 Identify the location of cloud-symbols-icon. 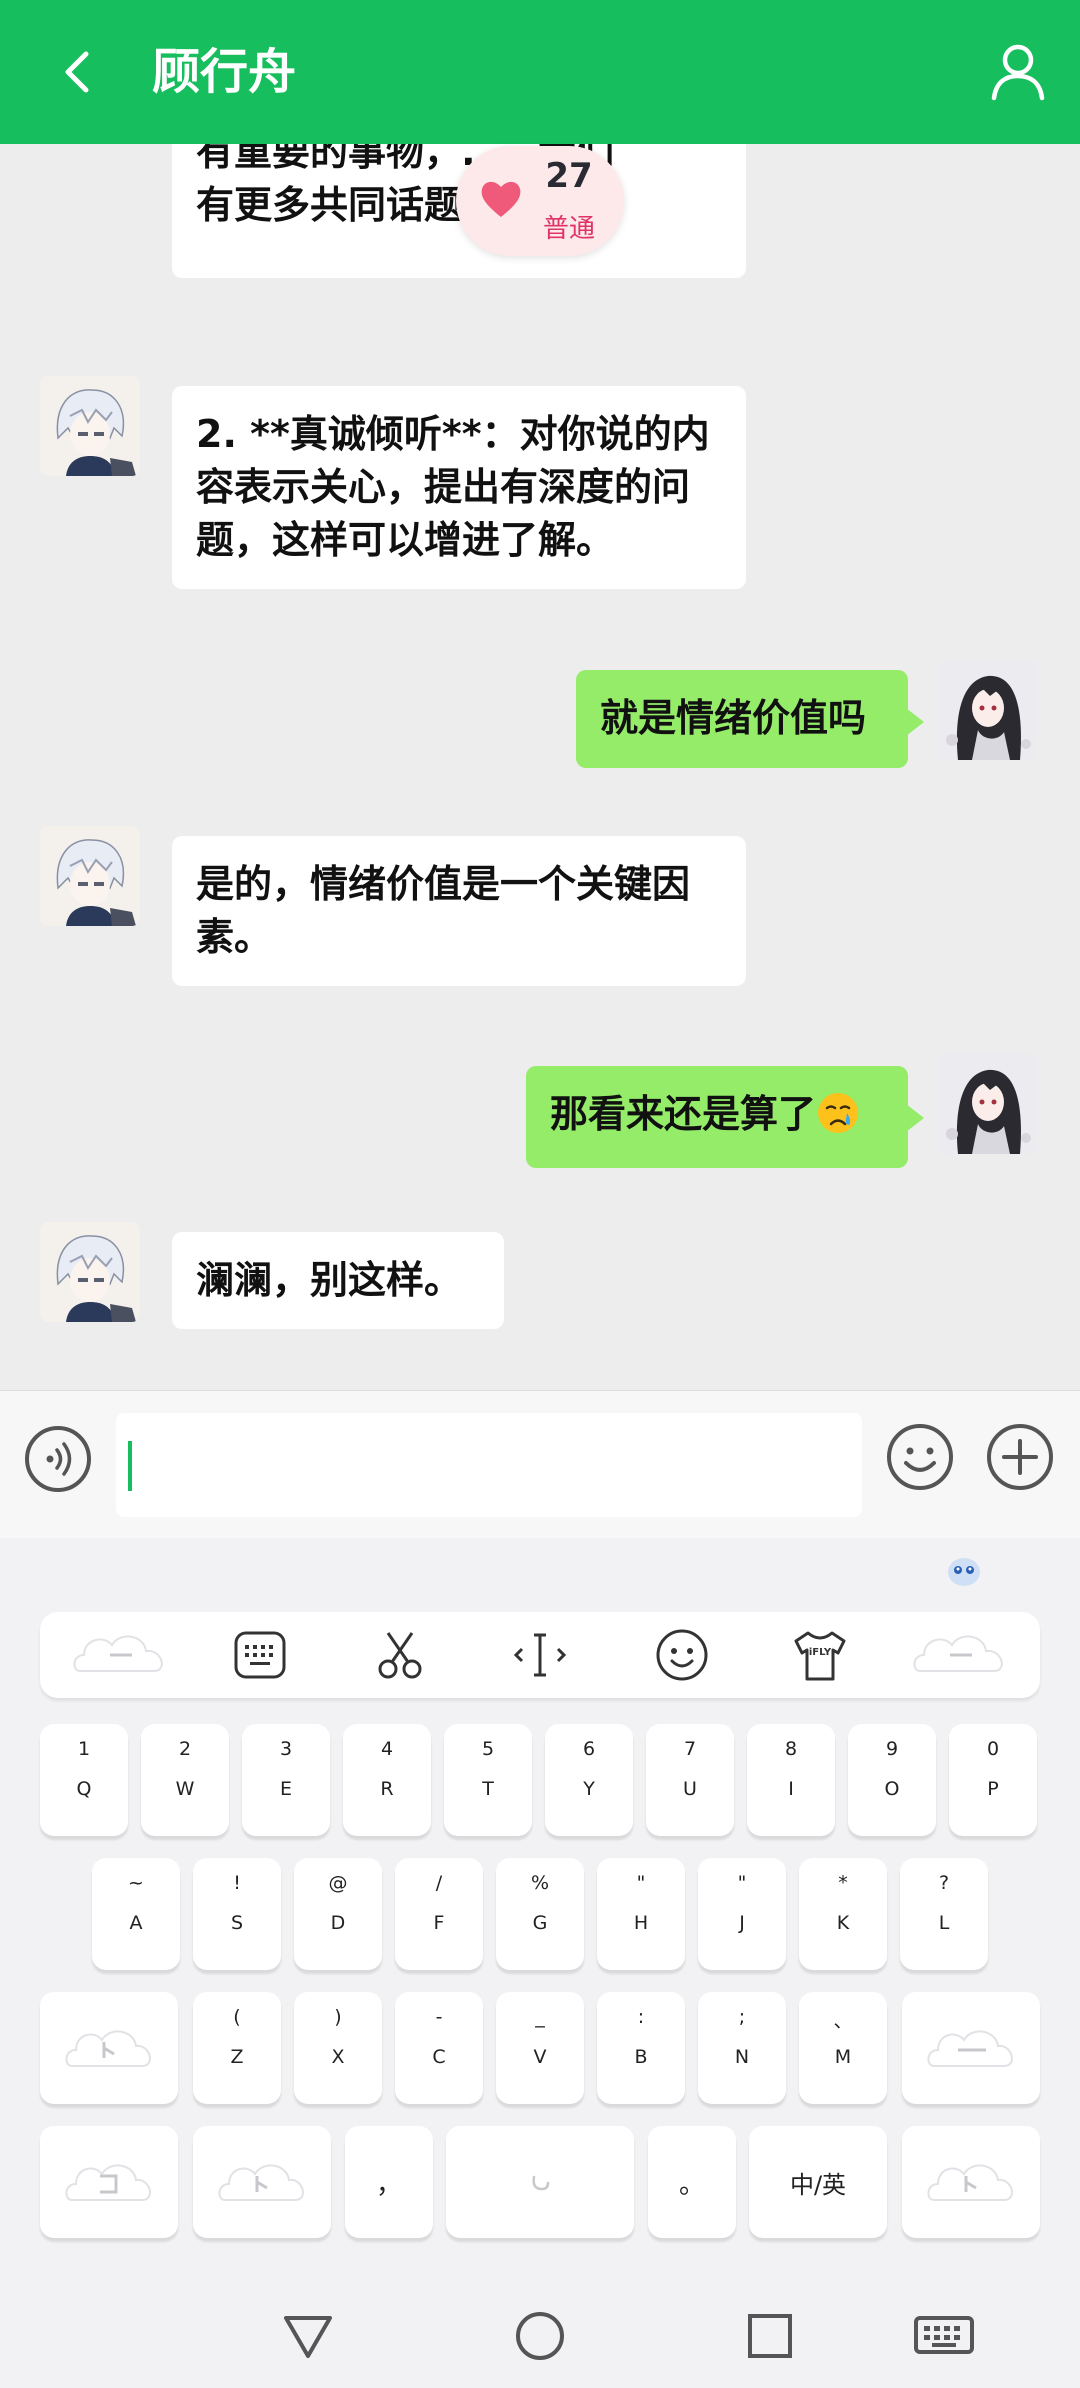
(108, 2182).